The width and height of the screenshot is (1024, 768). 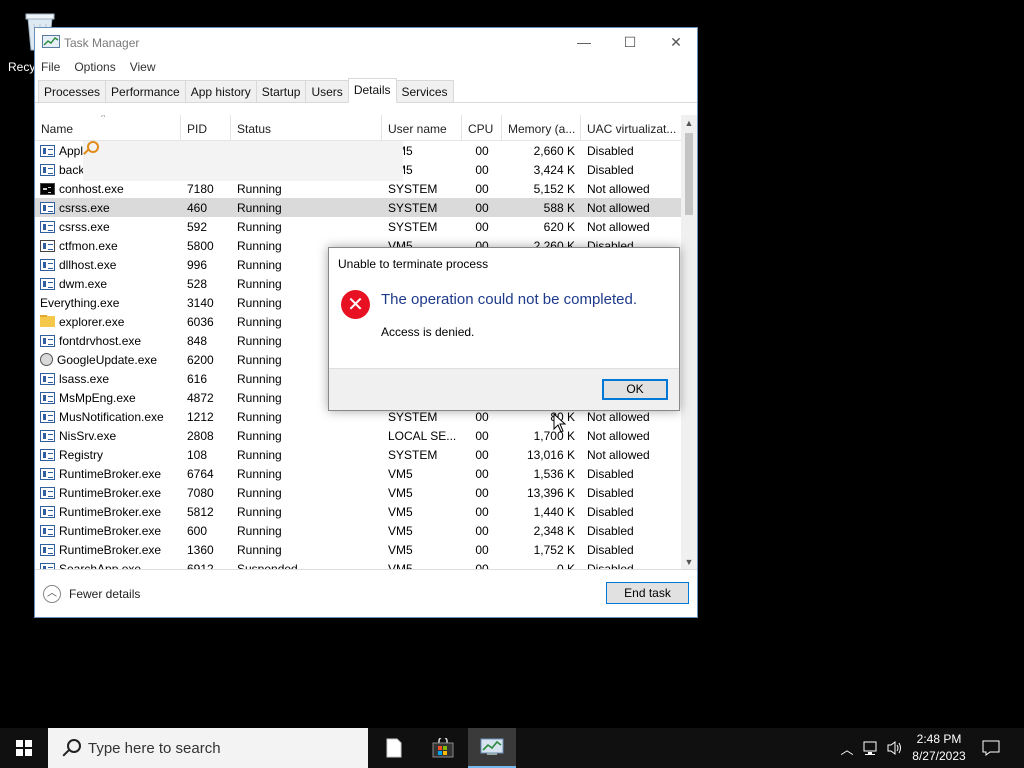 What do you see at coordinates (492, 748) in the screenshot?
I see `taskbar-task-manager` at bounding box center [492, 748].